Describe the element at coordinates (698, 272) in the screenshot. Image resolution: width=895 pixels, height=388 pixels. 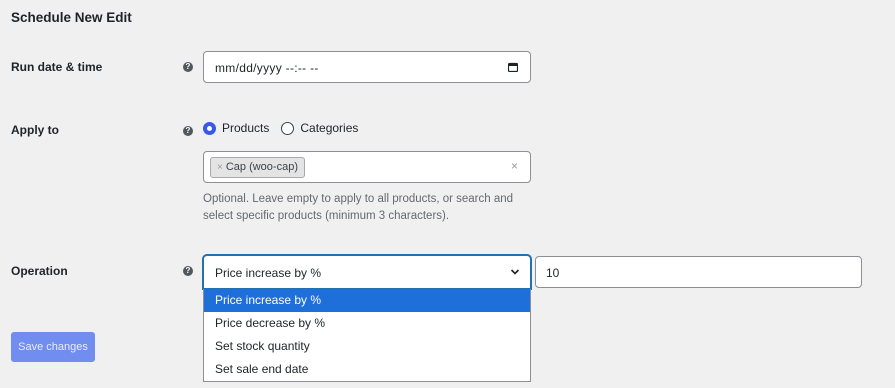
I see `operation-value-input: 10` at that location.